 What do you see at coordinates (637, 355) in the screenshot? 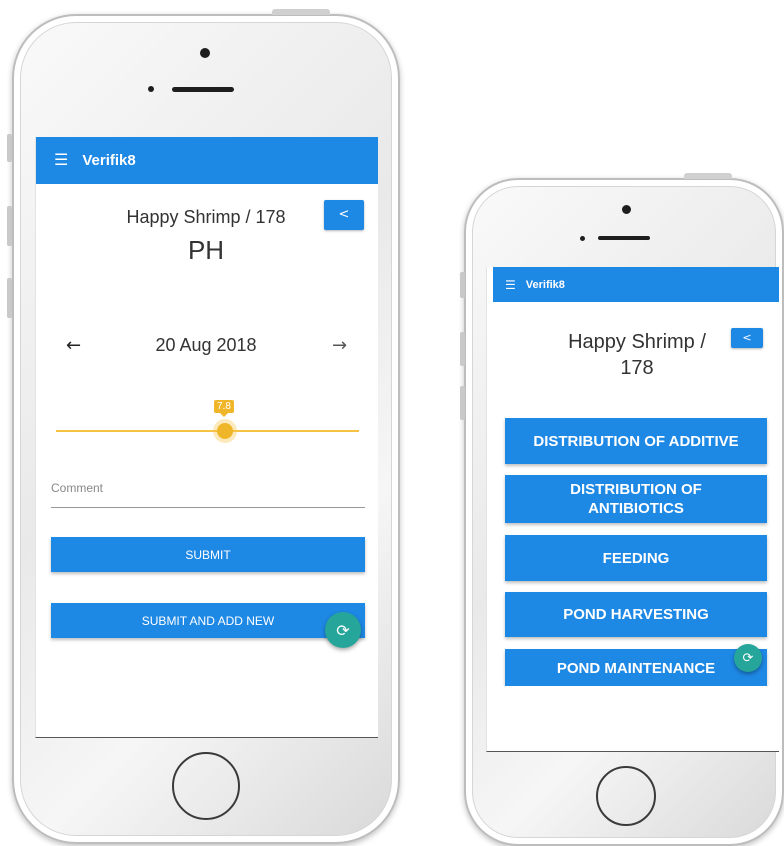
I see `pond-title-right: Happy Shrimp / 178` at bounding box center [637, 355].